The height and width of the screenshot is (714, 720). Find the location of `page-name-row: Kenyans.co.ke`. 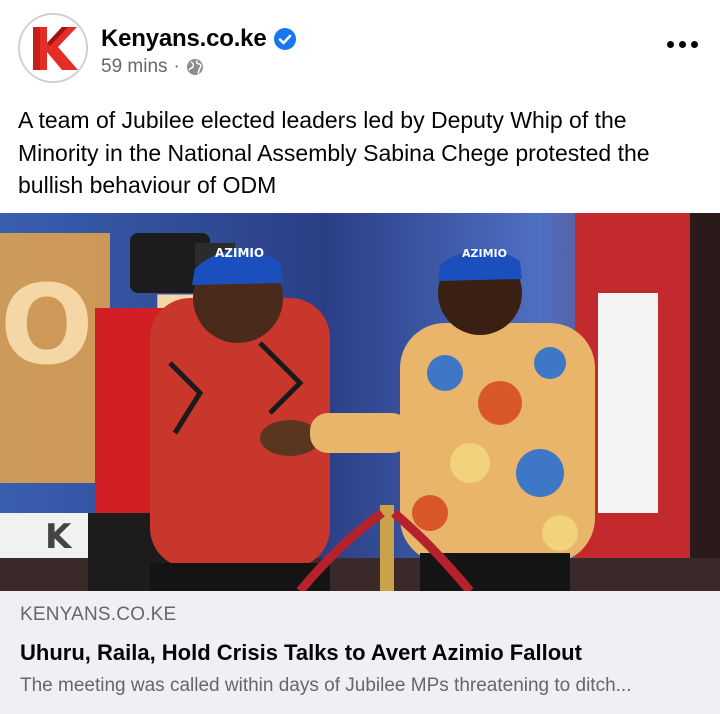

page-name-row: Kenyans.co.ke is located at coordinates (199, 39).